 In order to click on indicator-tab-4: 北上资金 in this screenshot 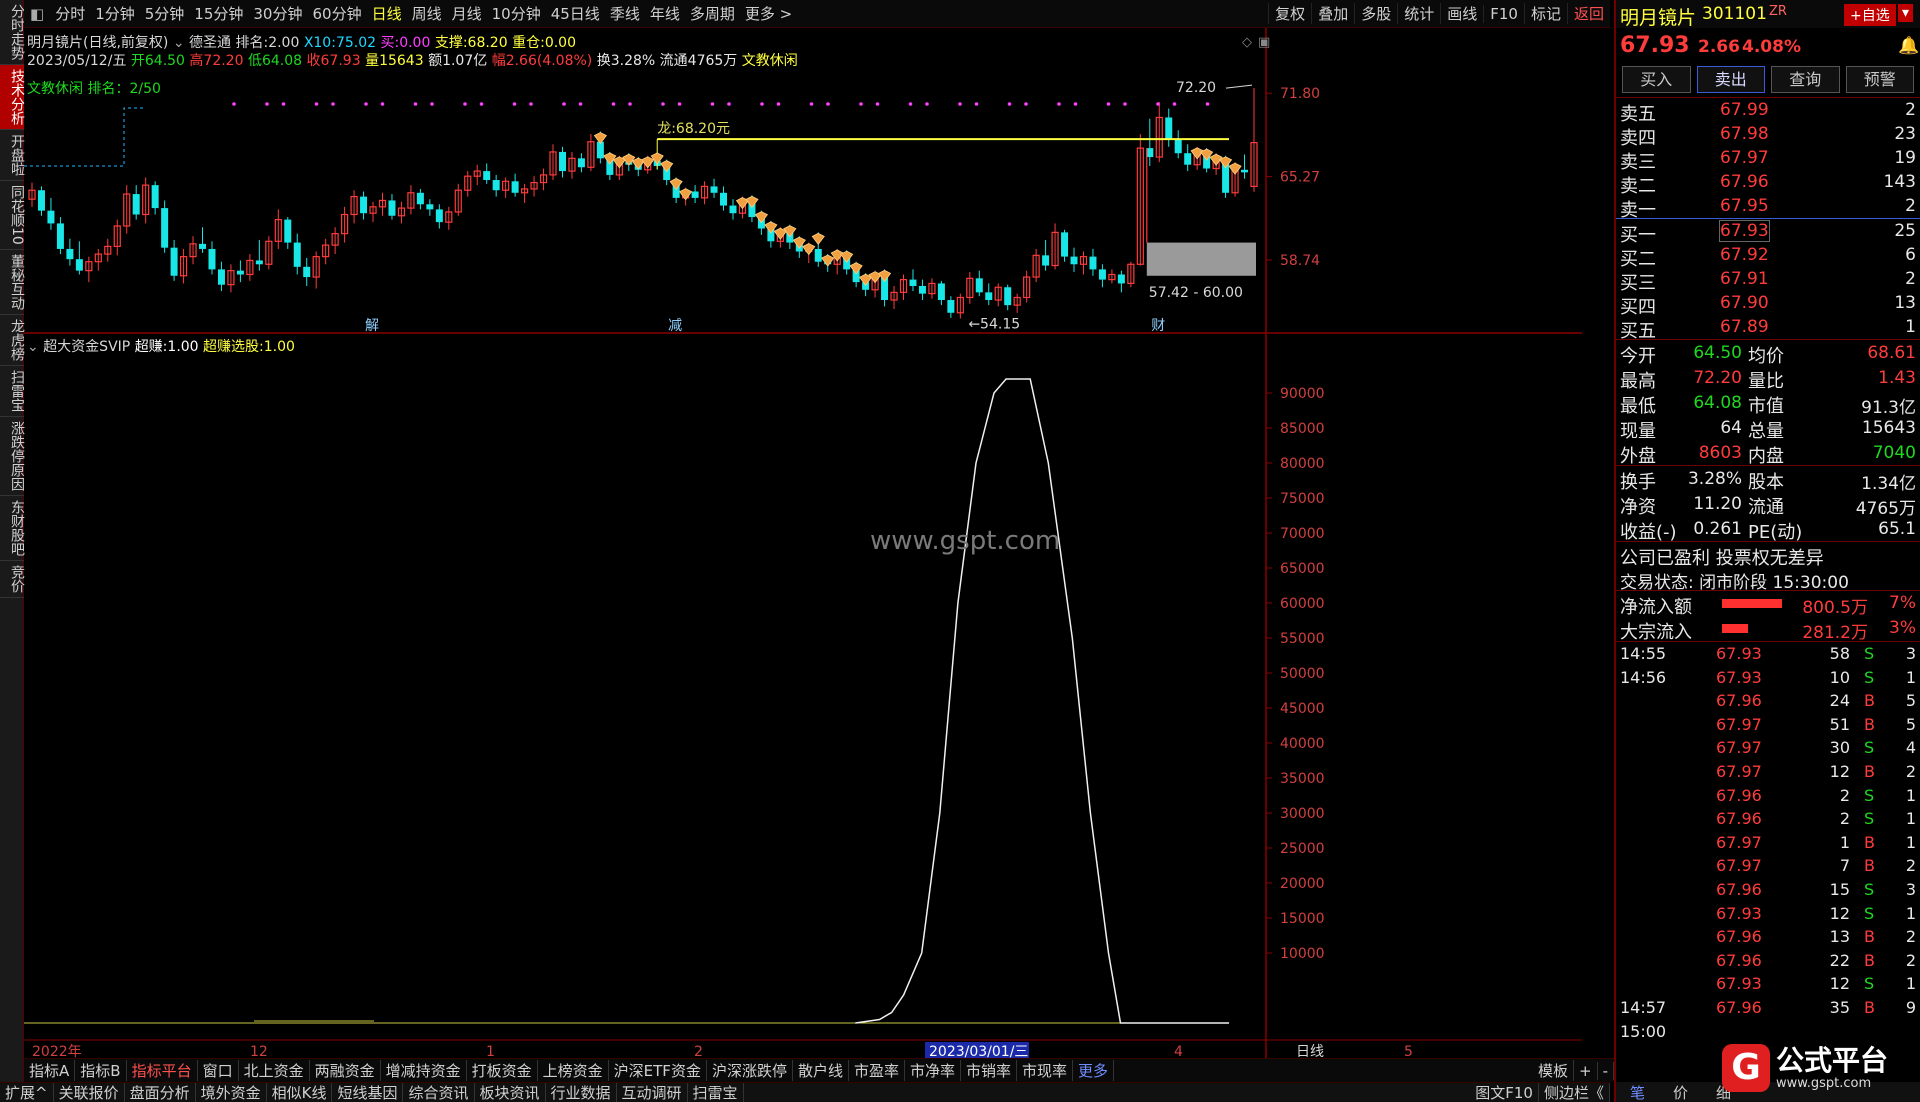, I will do `click(274, 1070)`.